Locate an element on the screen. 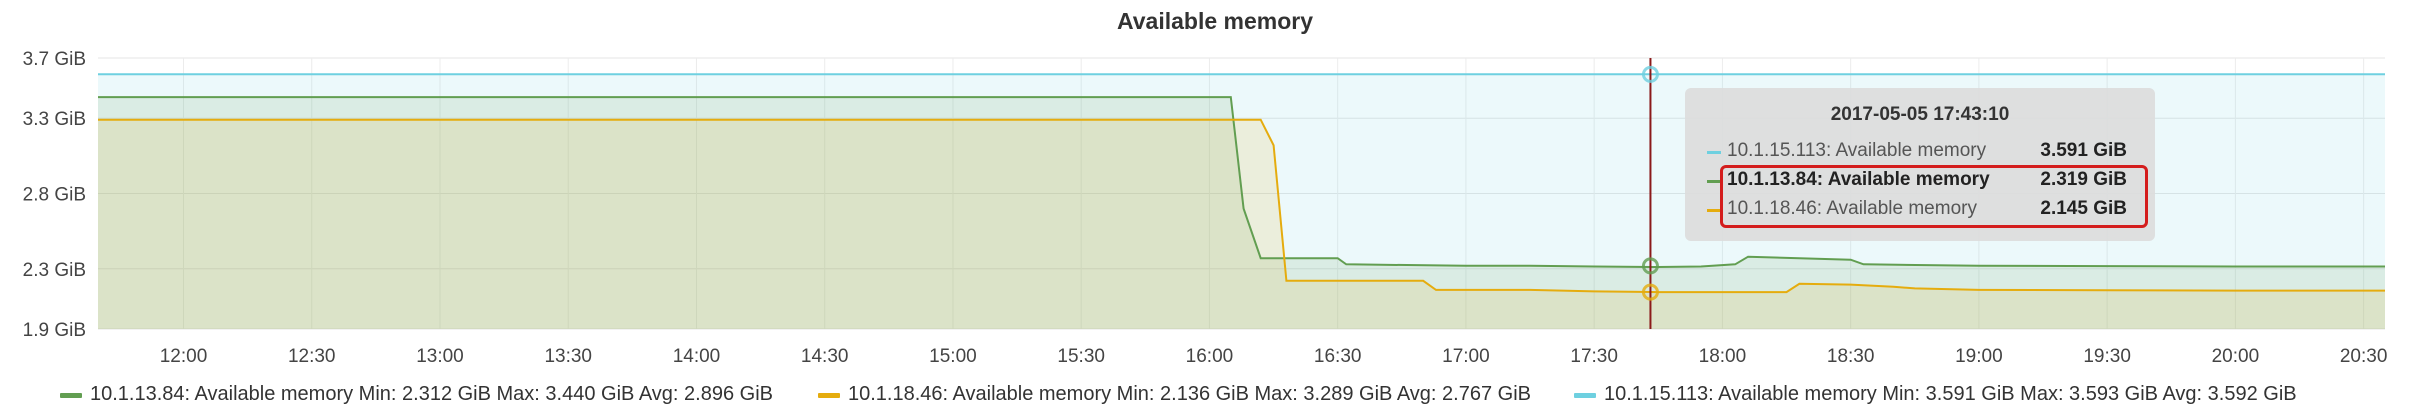 The width and height of the screenshot is (2430, 420). x-tick-label: 15:00 is located at coordinates (953, 356).